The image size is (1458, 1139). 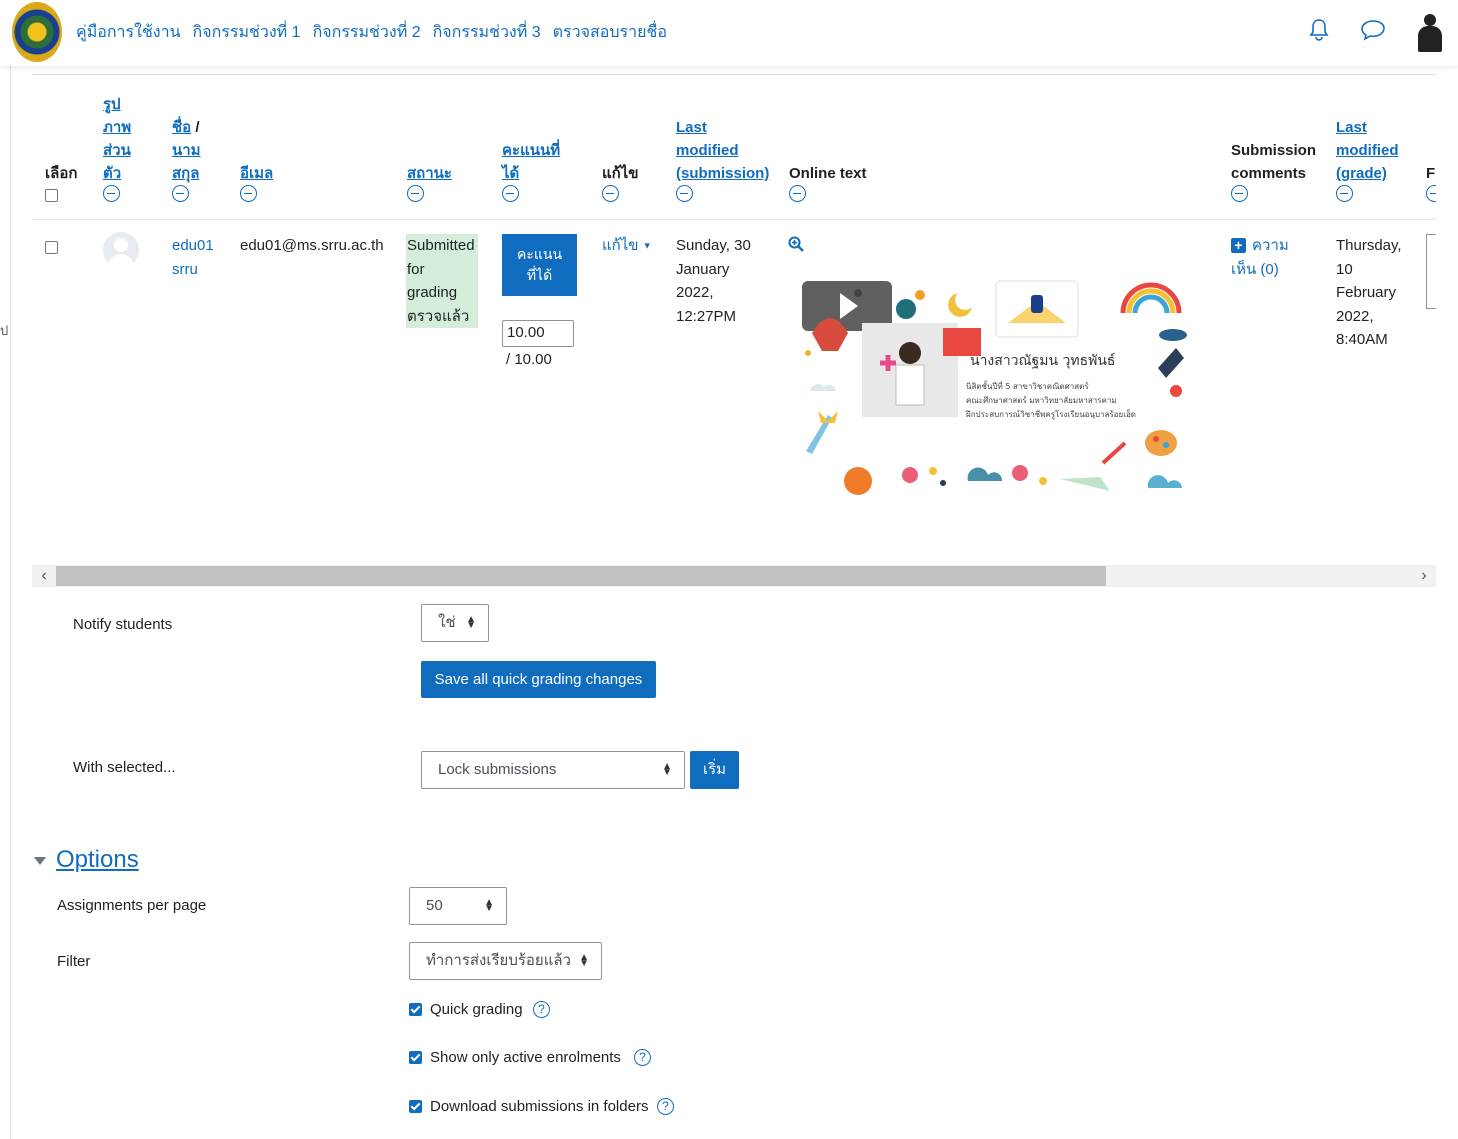 What do you see at coordinates (117, 127) in the screenshot?
I see `header-picture-line-2: ภาพ` at bounding box center [117, 127].